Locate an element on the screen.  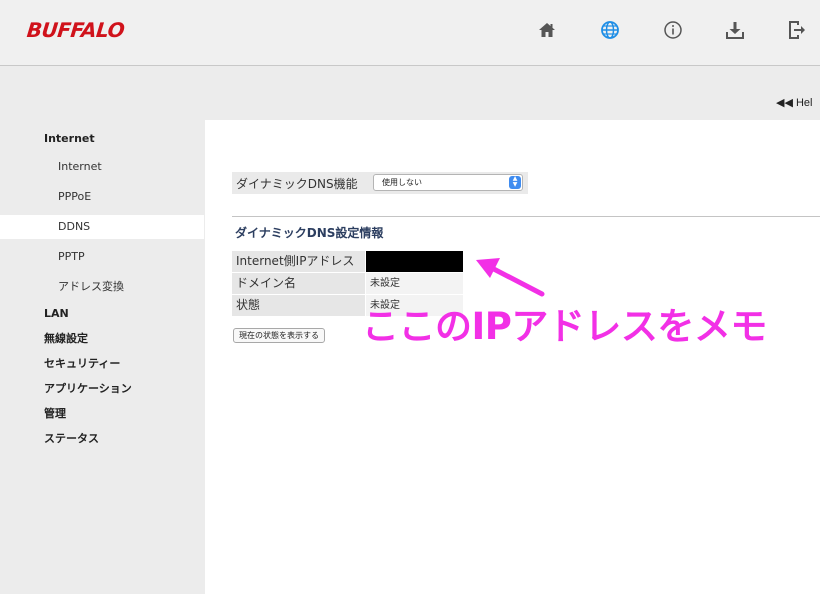
show-status-button: 現在の状態を表示する is located at coordinates (279, 335).